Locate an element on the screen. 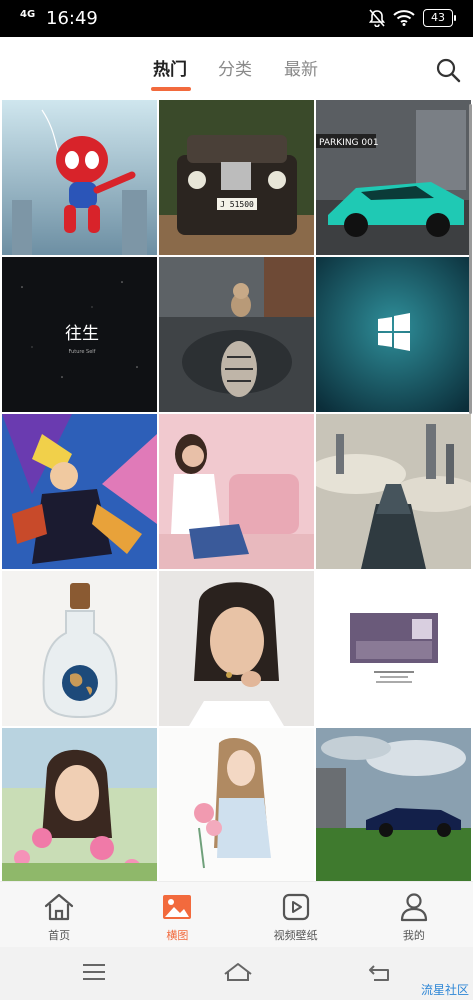  earth-bottle-image is located at coordinates (79, 648).